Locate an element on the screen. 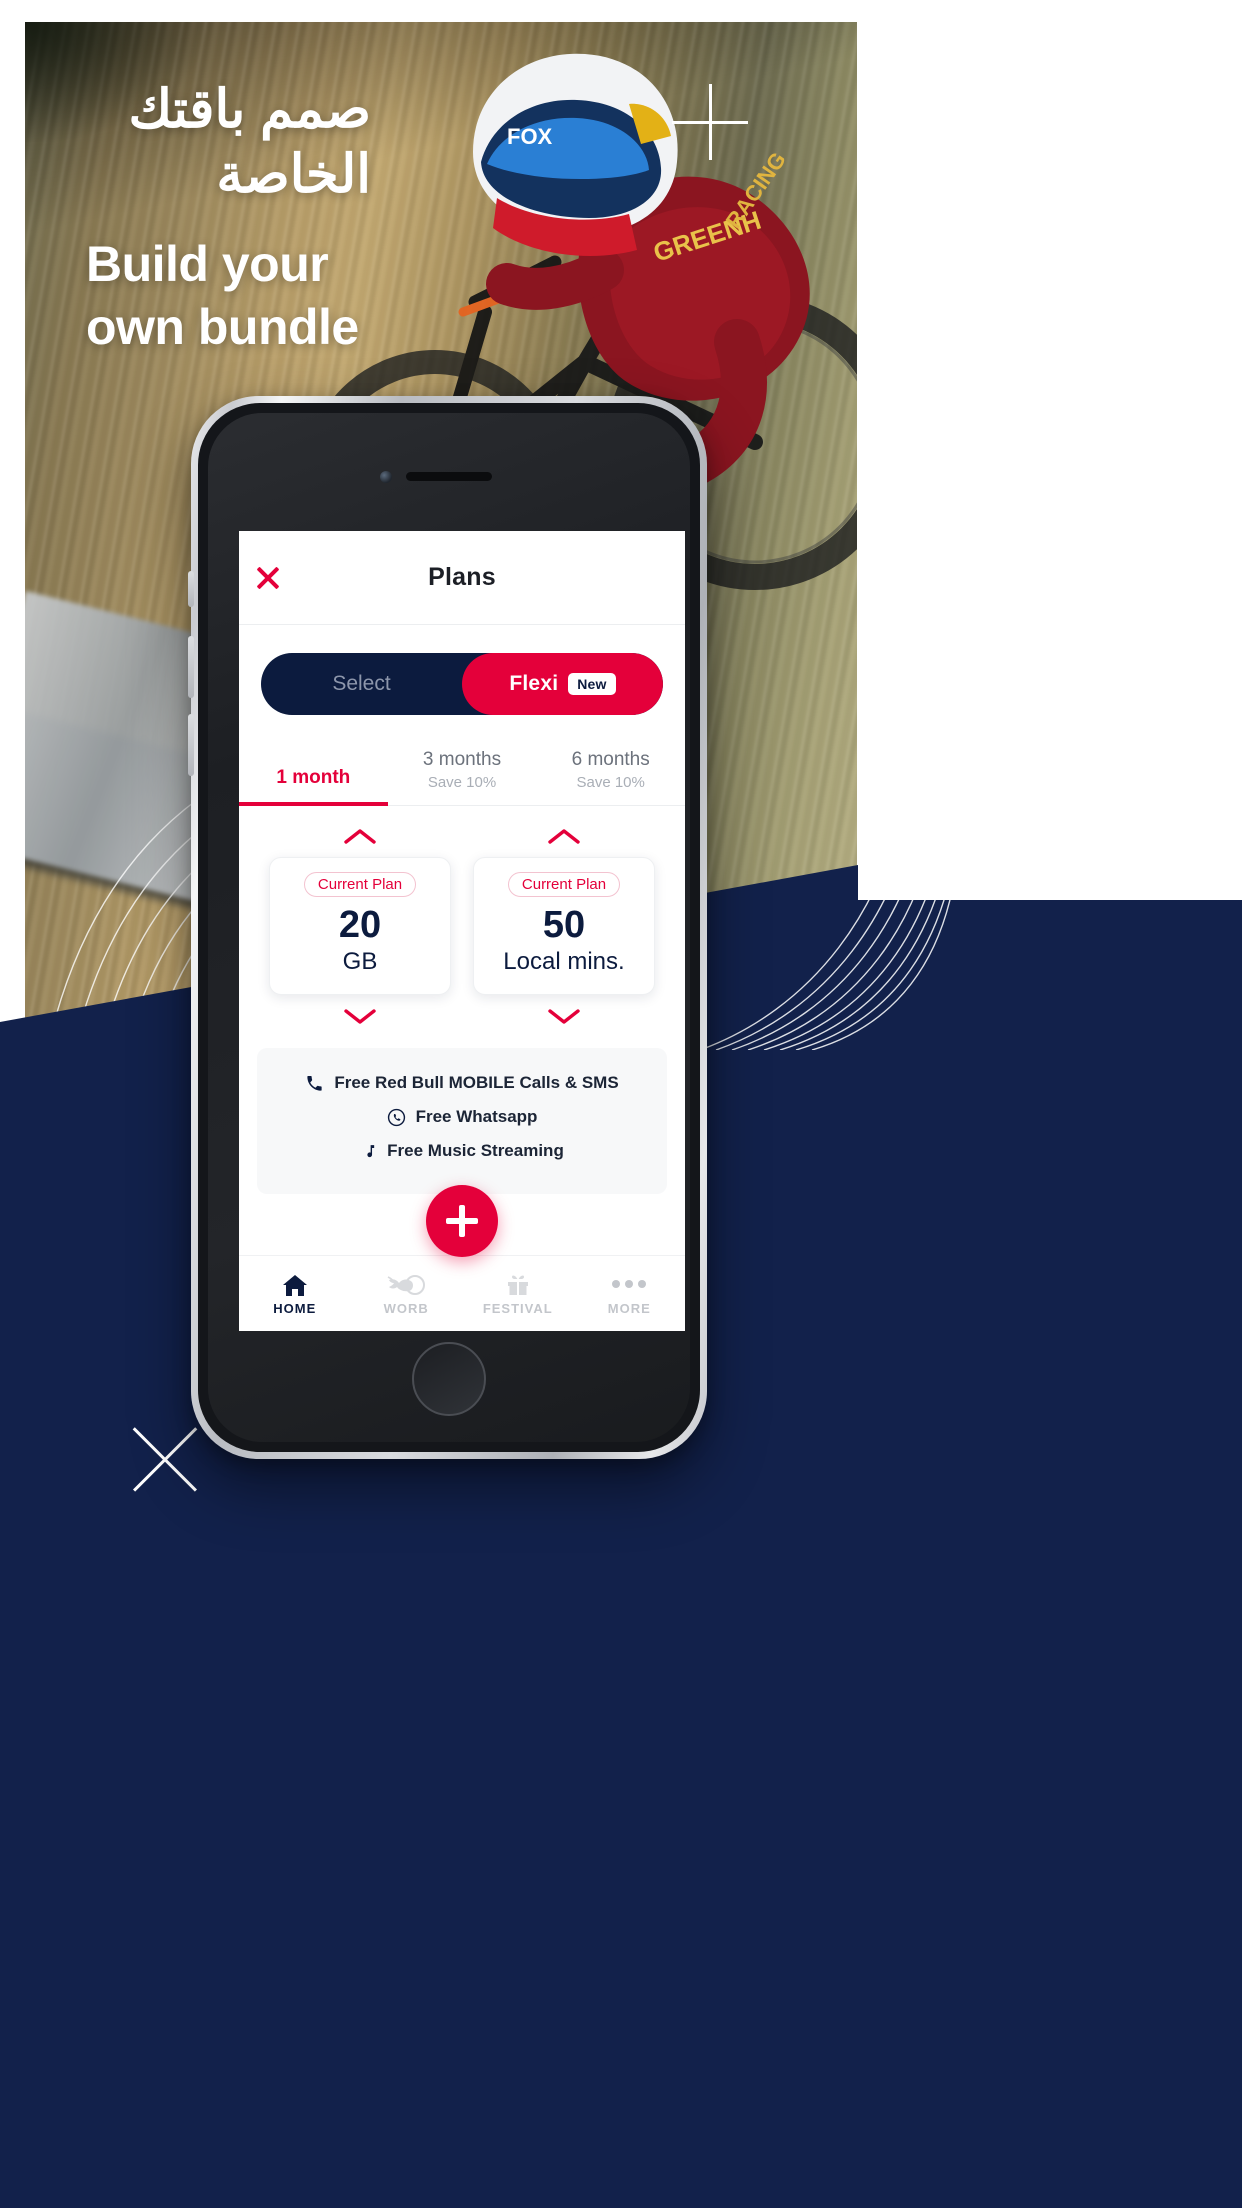 The image size is (1242, 2208). plus-mark-icon is located at coordinates (710, 122).